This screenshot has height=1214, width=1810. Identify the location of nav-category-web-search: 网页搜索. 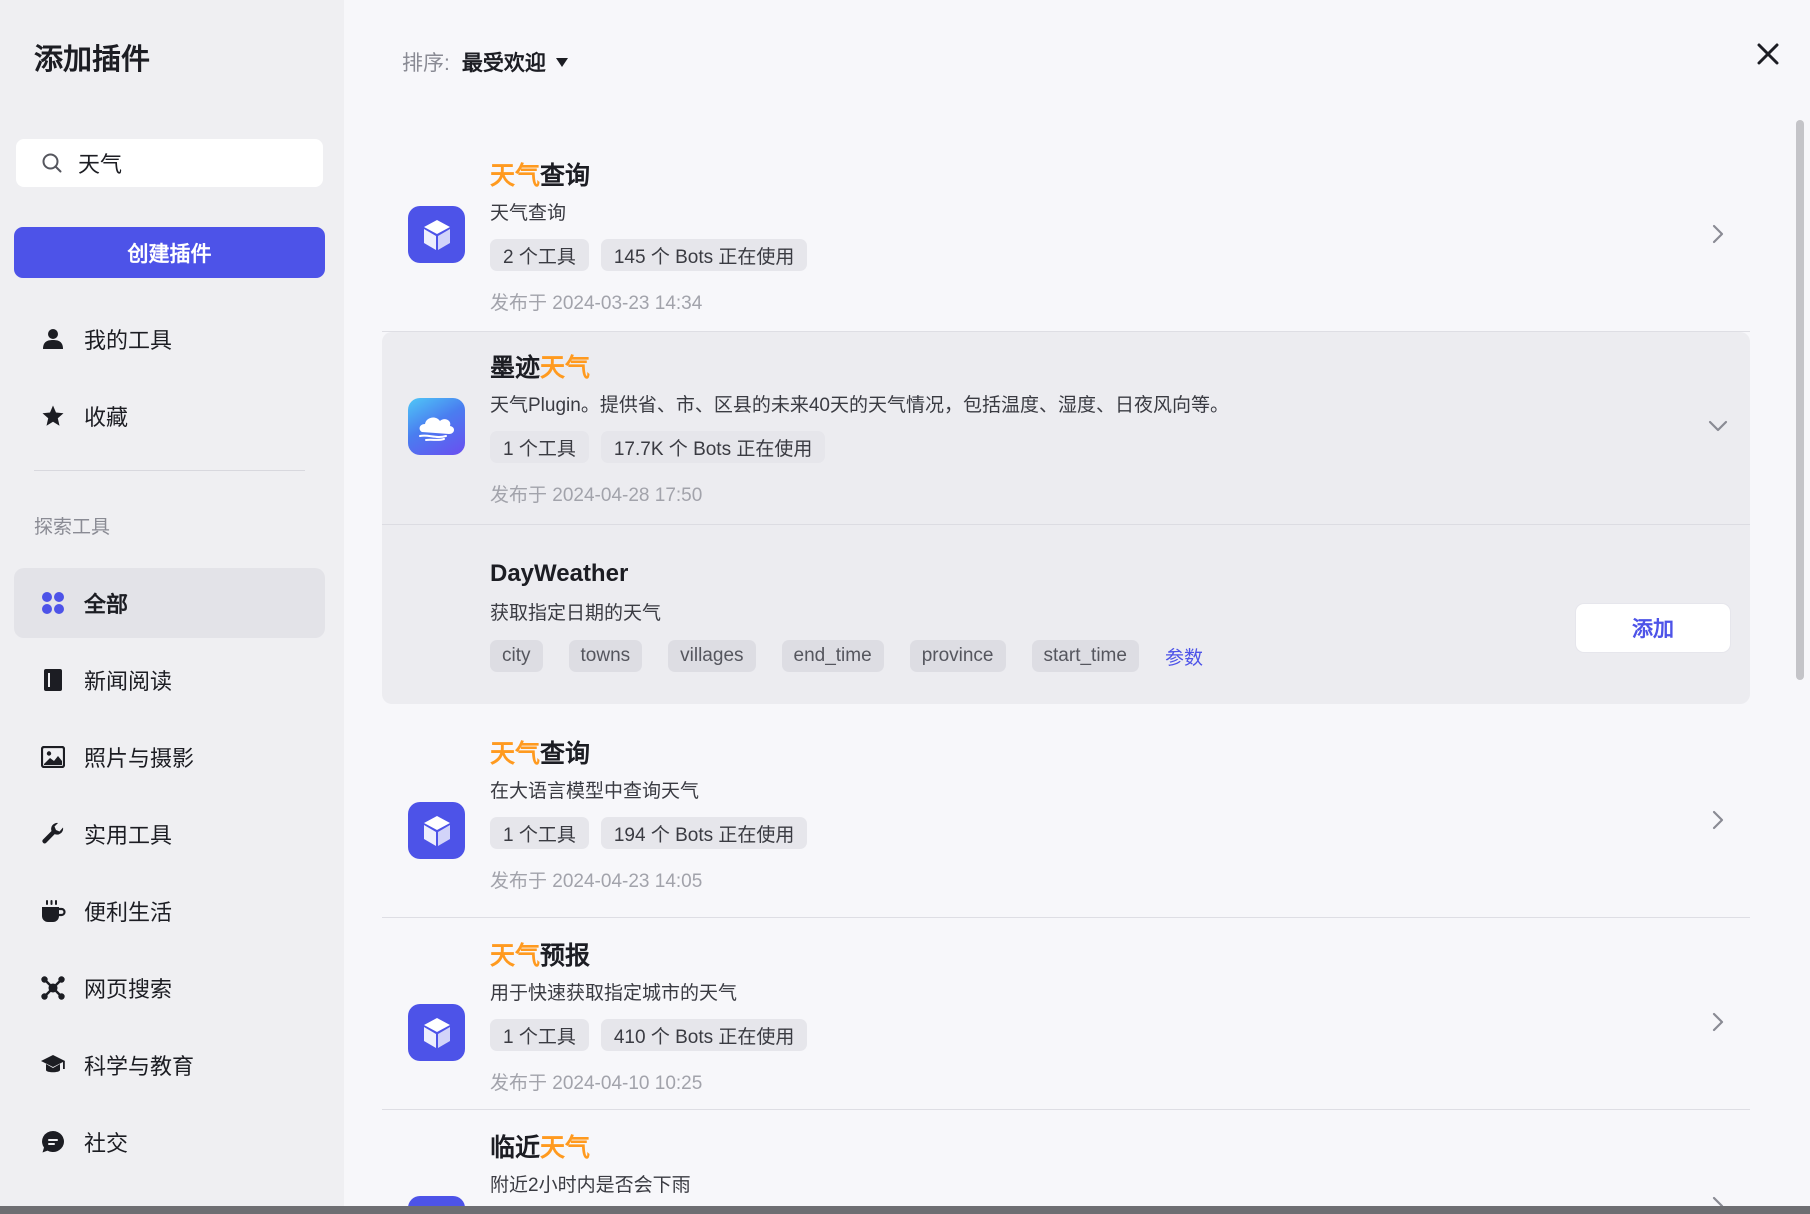
(169, 988).